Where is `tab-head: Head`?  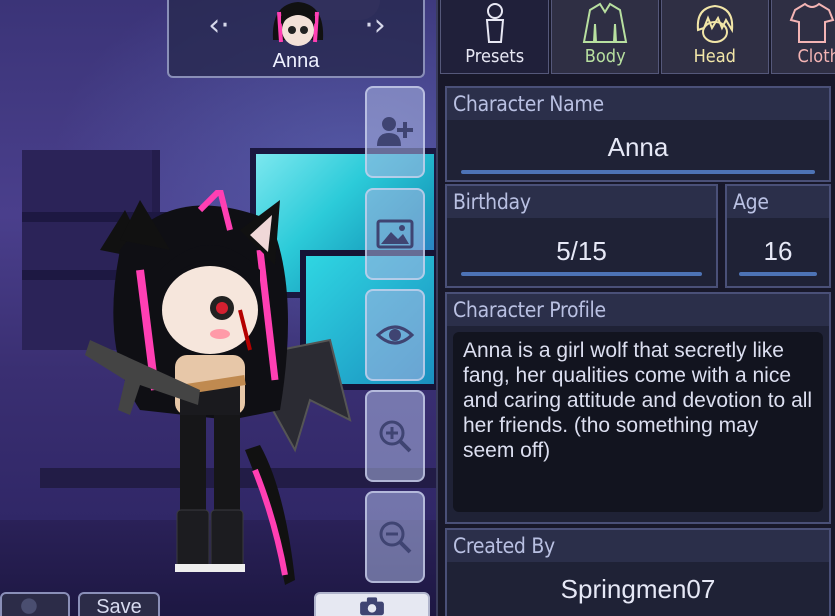 tab-head: Head is located at coordinates (714, 37).